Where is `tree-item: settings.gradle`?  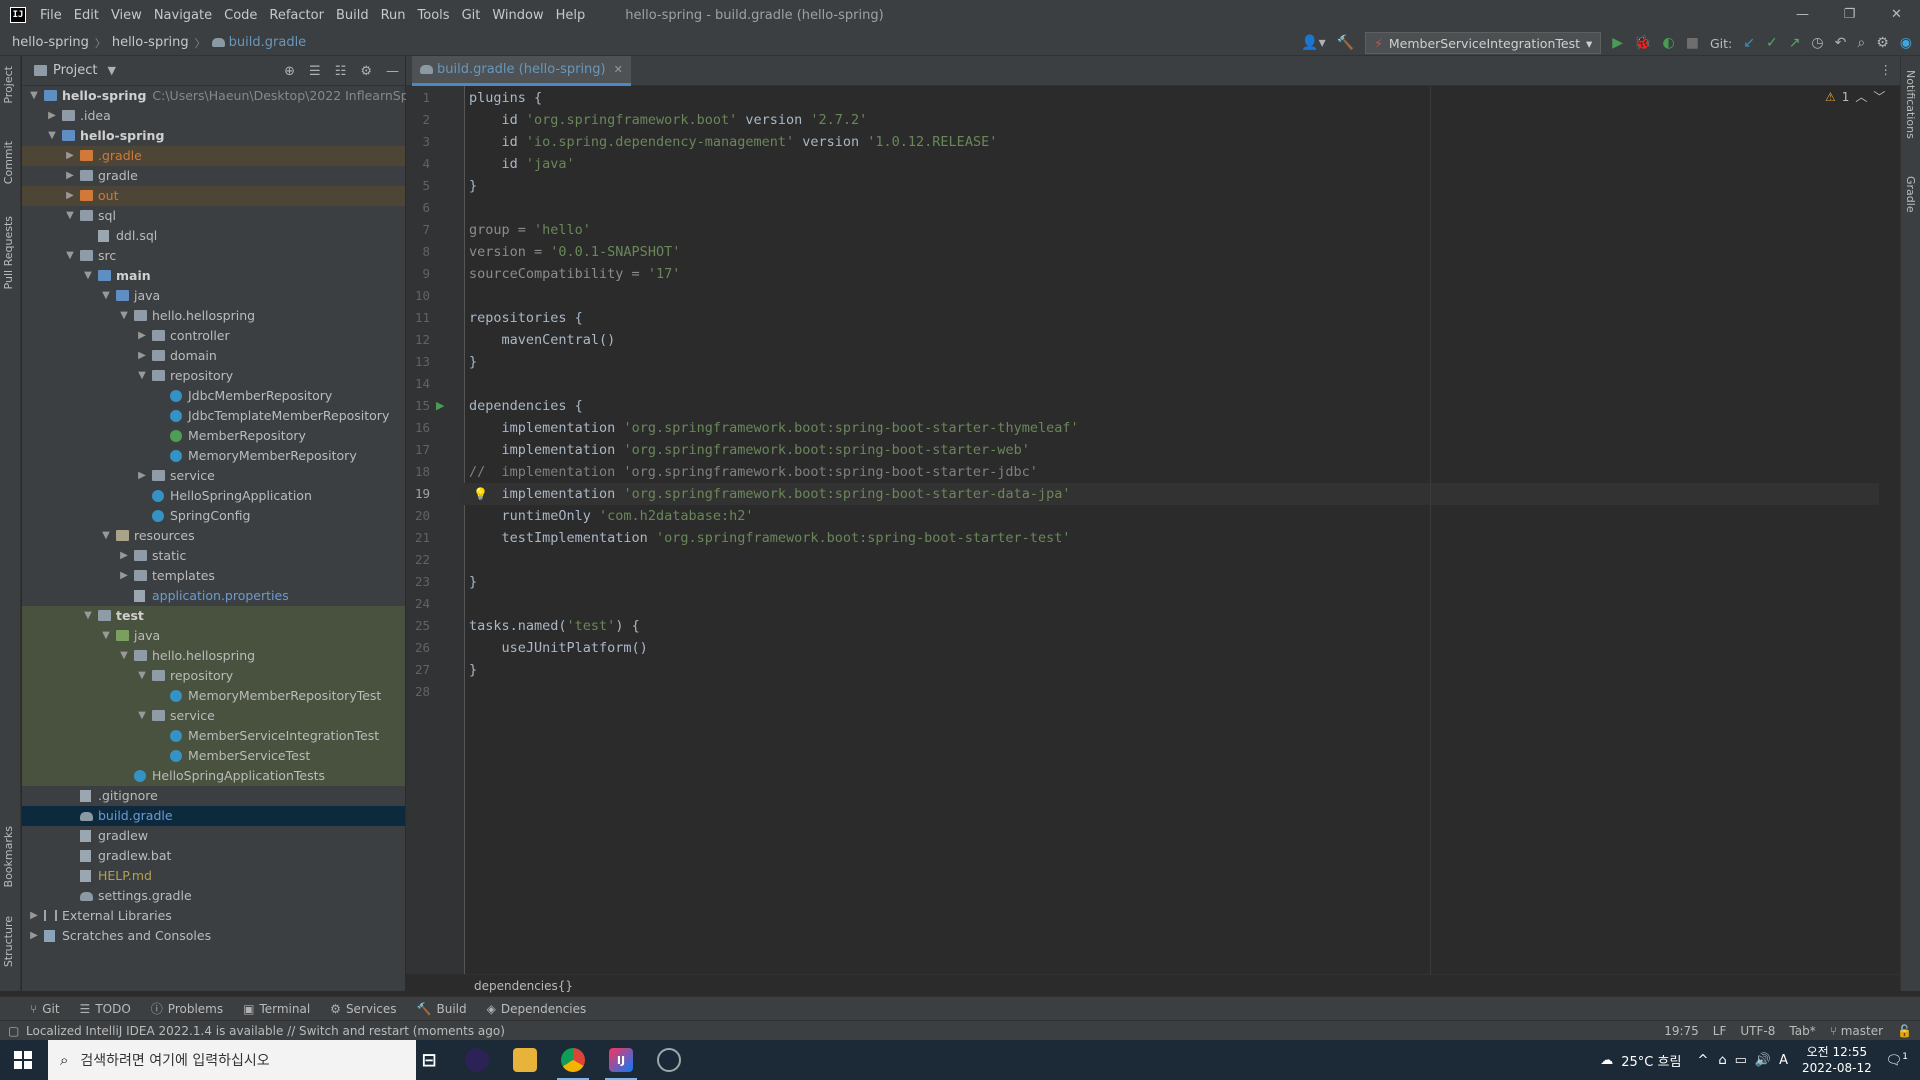
tree-item: settings.gradle is located at coordinates (213, 896).